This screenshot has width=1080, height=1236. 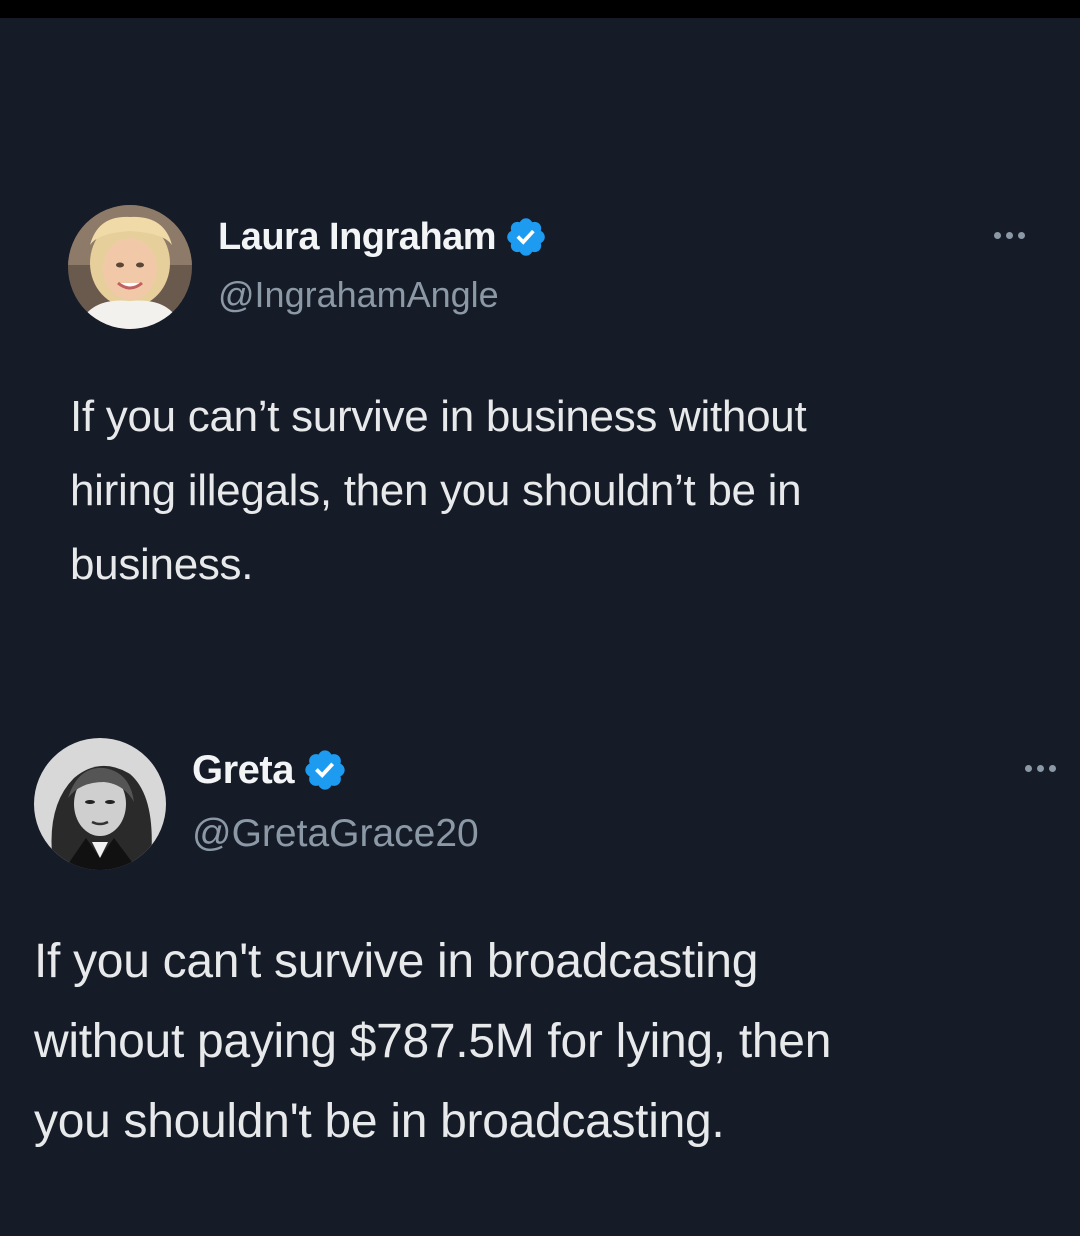 What do you see at coordinates (335, 834) in the screenshot?
I see `user-handle: @GretaGrace20` at bounding box center [335, 834].